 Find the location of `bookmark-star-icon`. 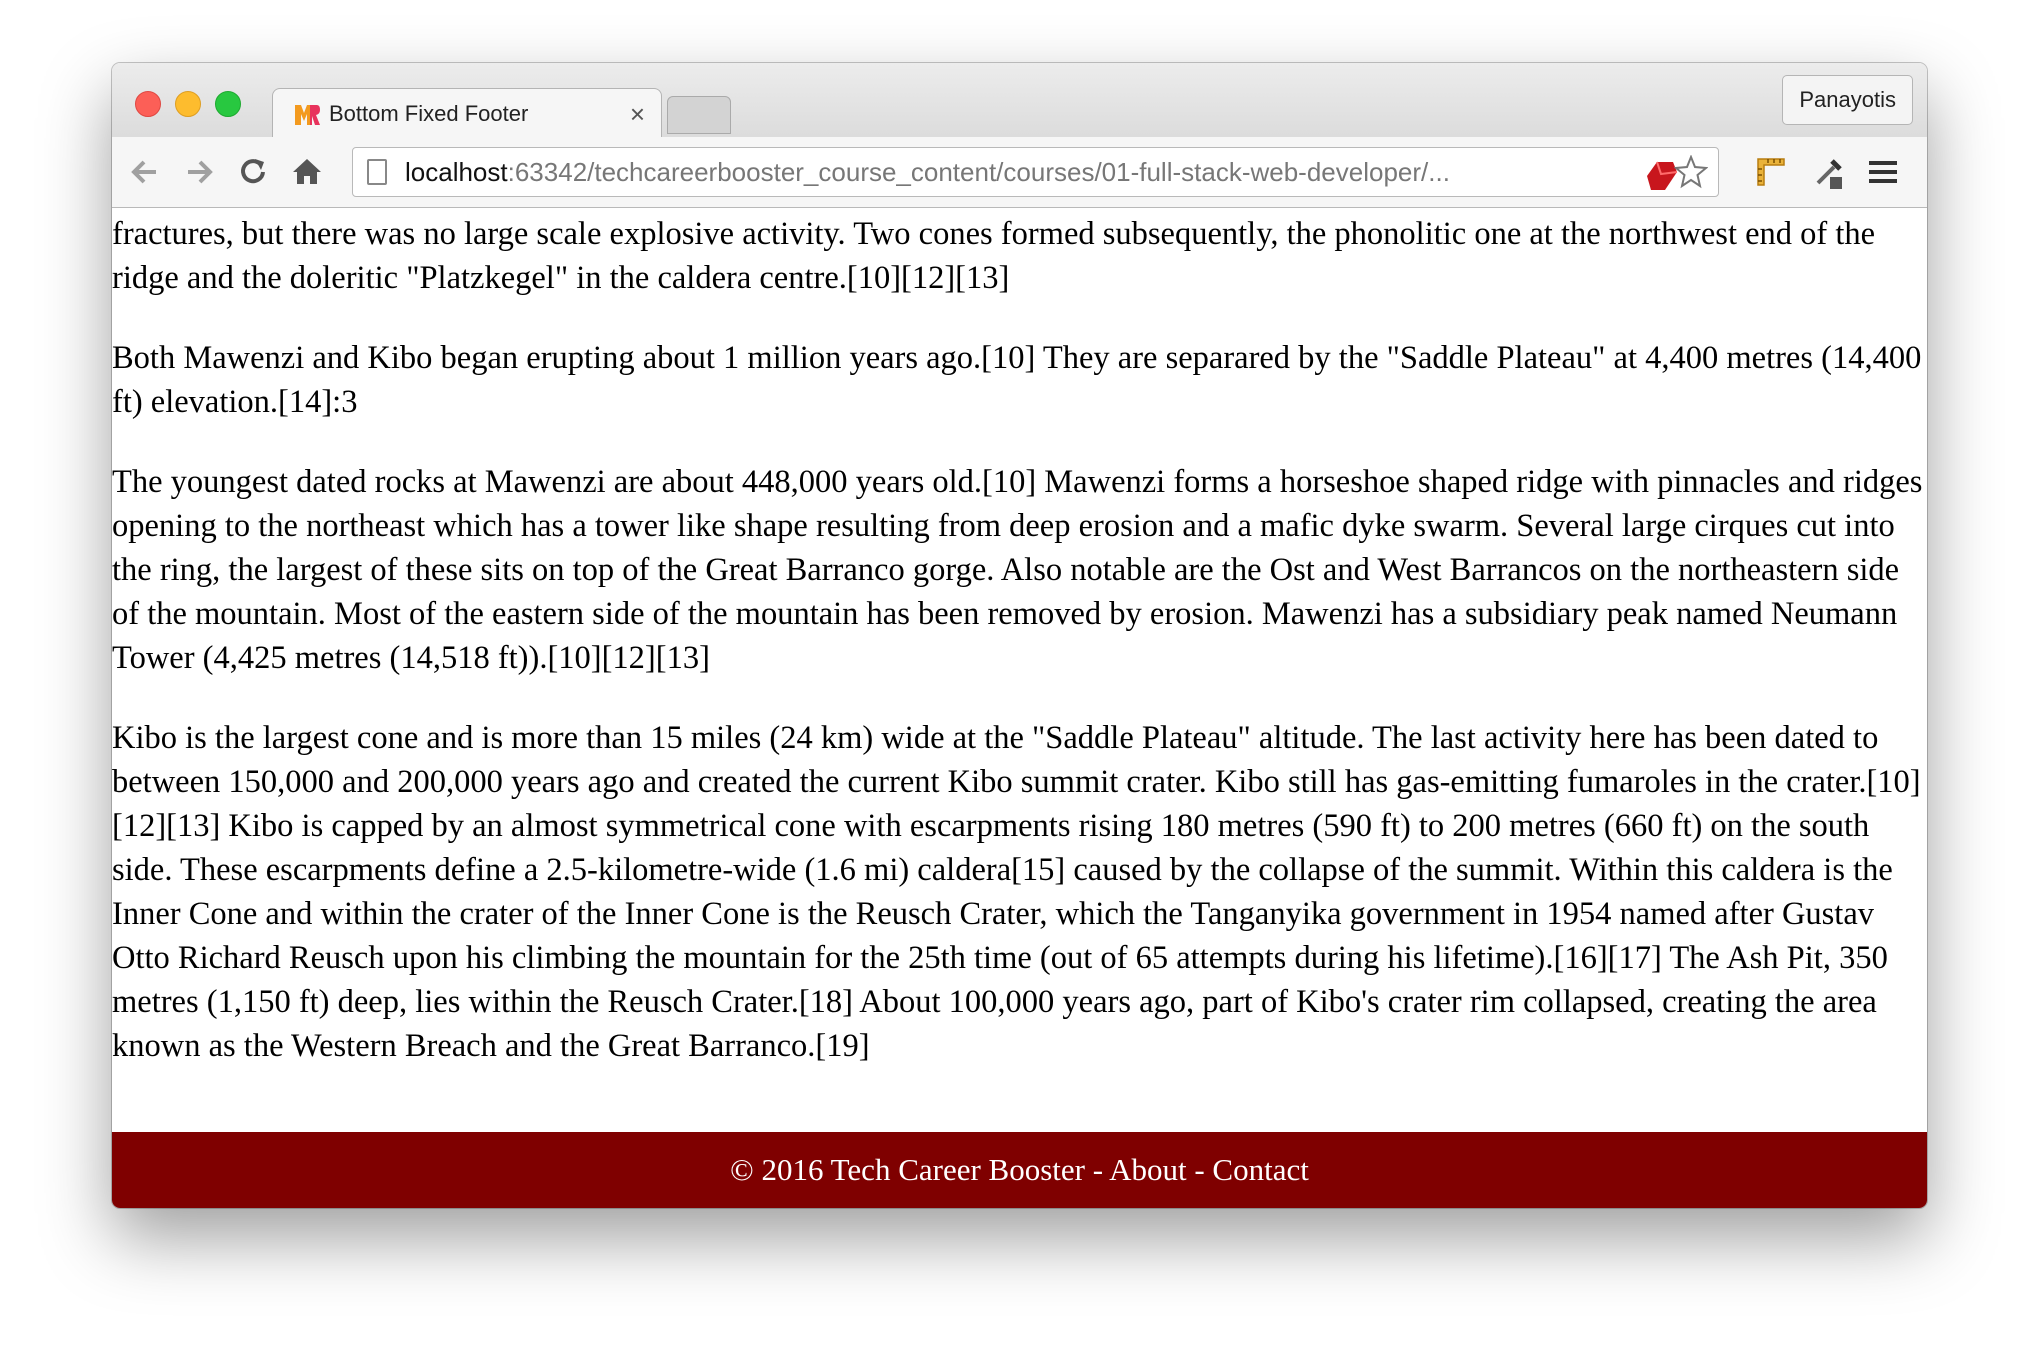

bookmark-star-icon is located at coordinates (1691, 172).